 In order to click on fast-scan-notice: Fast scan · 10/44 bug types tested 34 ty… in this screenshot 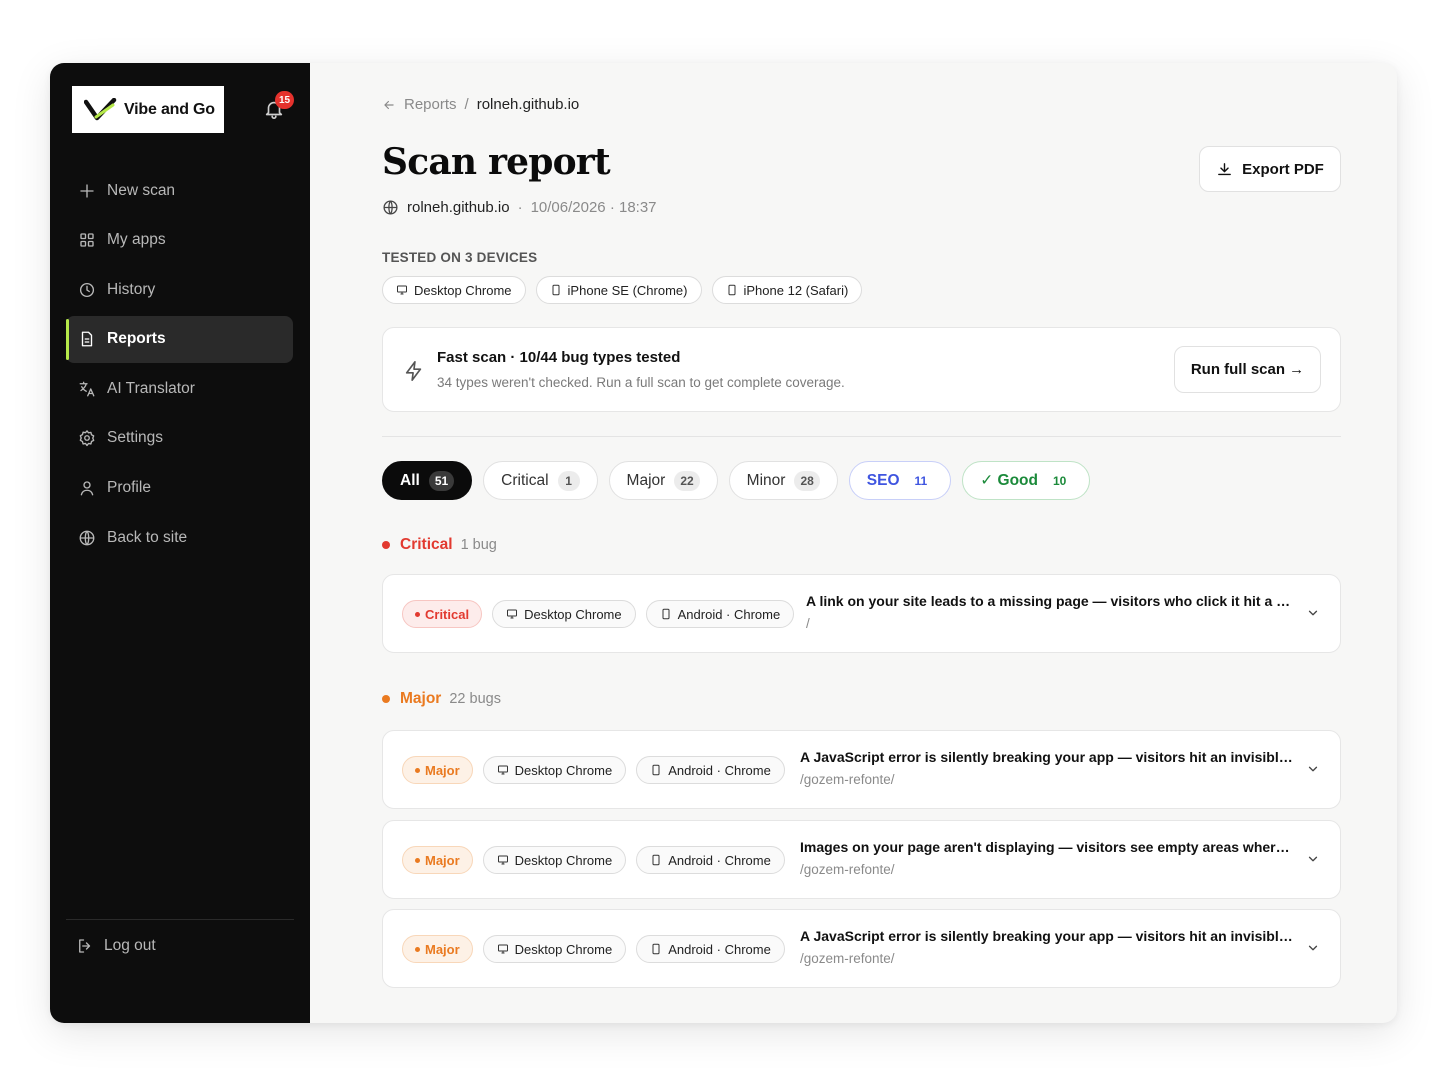, I will do `click(861, 369)`.